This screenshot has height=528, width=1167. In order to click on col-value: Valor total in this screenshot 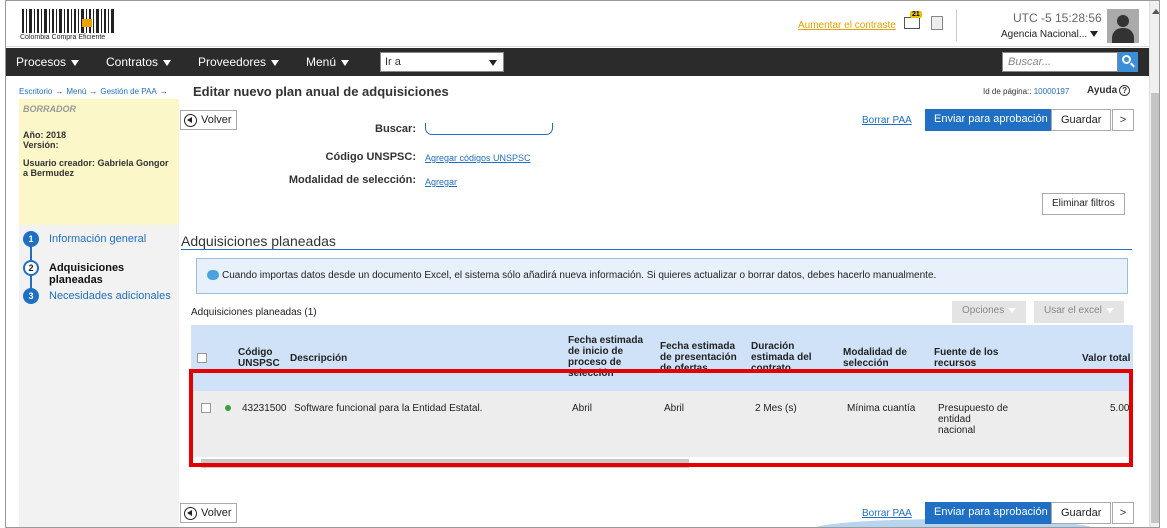, I will do `click(1107, 358)`.